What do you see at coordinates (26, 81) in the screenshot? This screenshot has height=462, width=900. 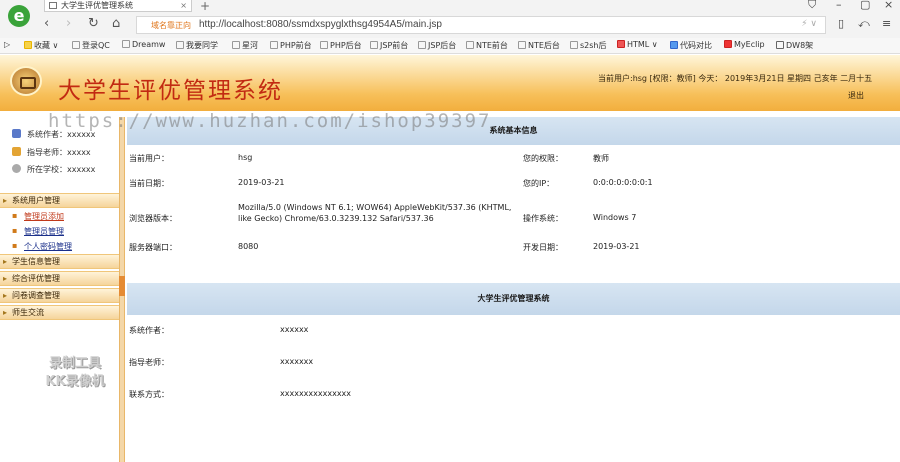 I see `app-logo-icon` at bounding box center [26, 81].